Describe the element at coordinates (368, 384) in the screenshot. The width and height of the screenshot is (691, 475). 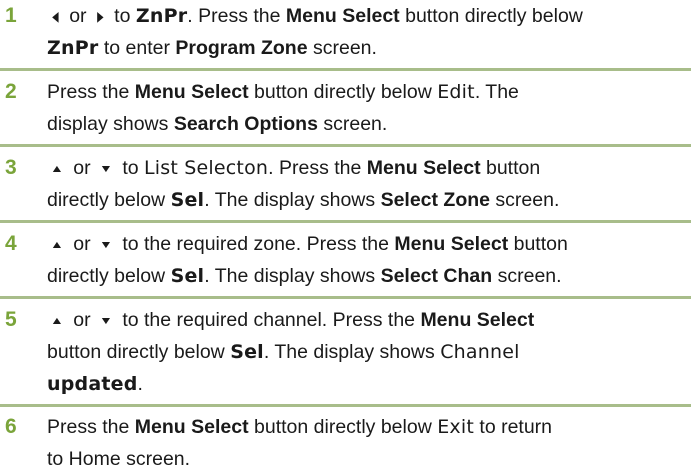
I see `step-line: updated.` at that location.